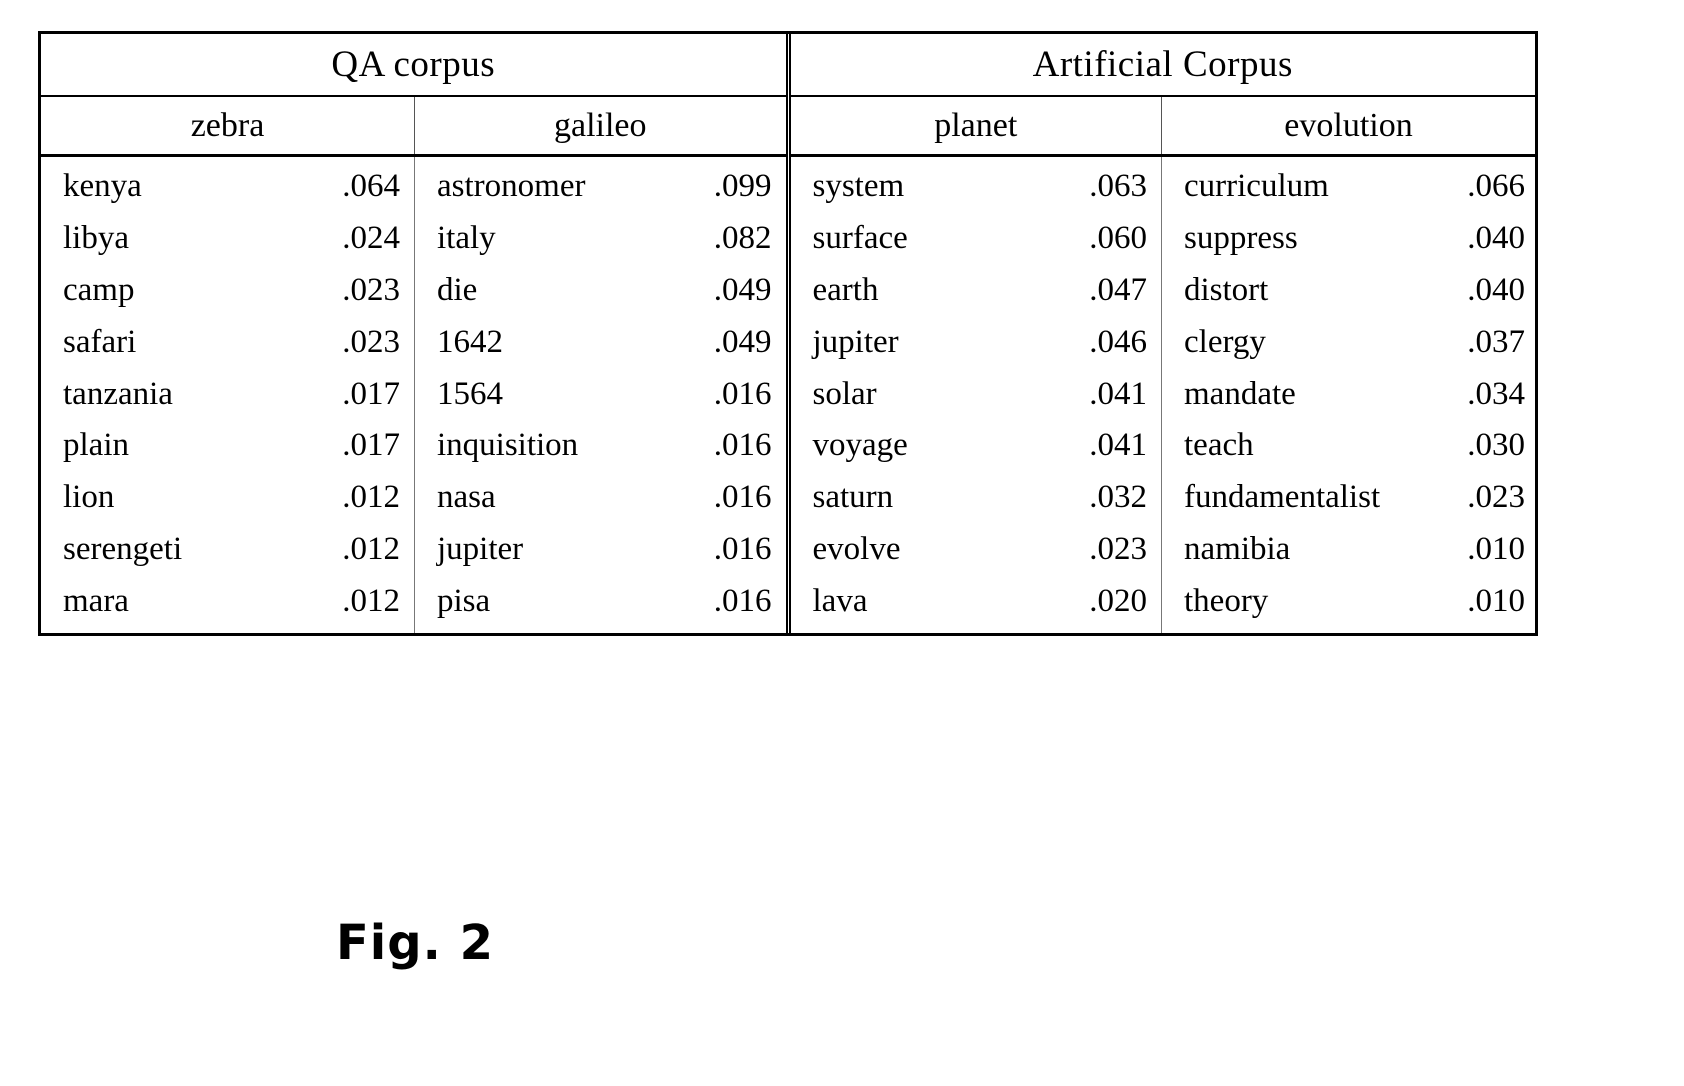 The height and width of the screenshot is (1086, 1684). I want to click on term-word: pisa, so click(464, 601).